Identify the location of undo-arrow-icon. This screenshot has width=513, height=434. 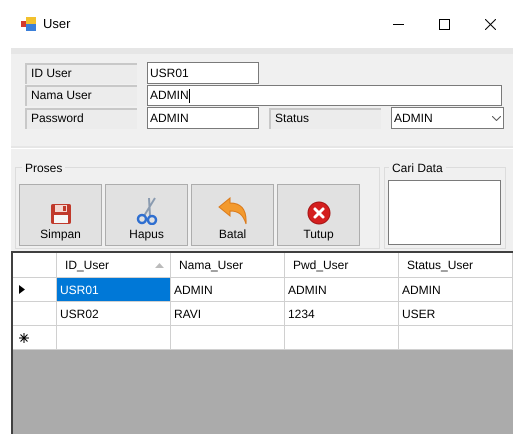
(233, 211).